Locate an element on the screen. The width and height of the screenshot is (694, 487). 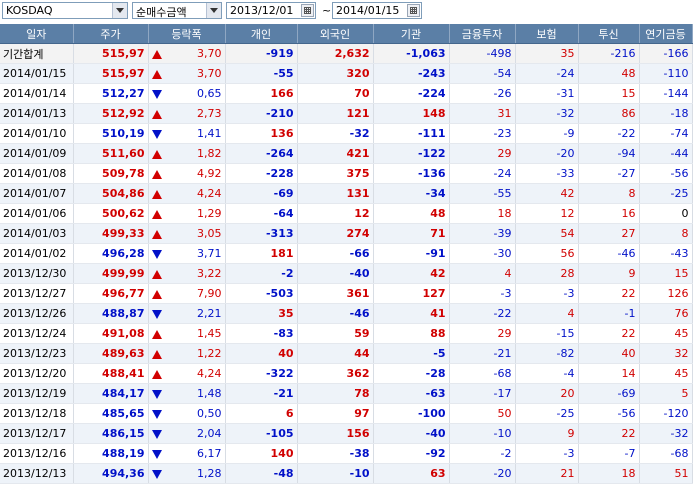
table-row: 2014/01/03 499,33 3,05 -313 274 71 -39 54 27 8 is located at coordinates (346, 233).